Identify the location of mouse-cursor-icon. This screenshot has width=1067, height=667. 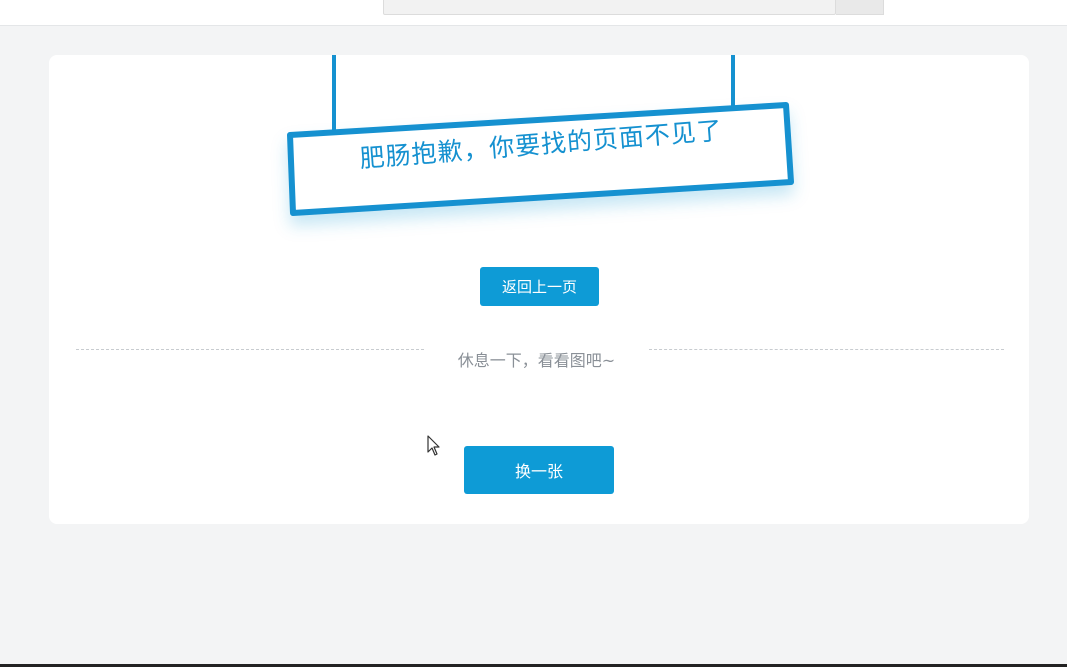
(433, 445).